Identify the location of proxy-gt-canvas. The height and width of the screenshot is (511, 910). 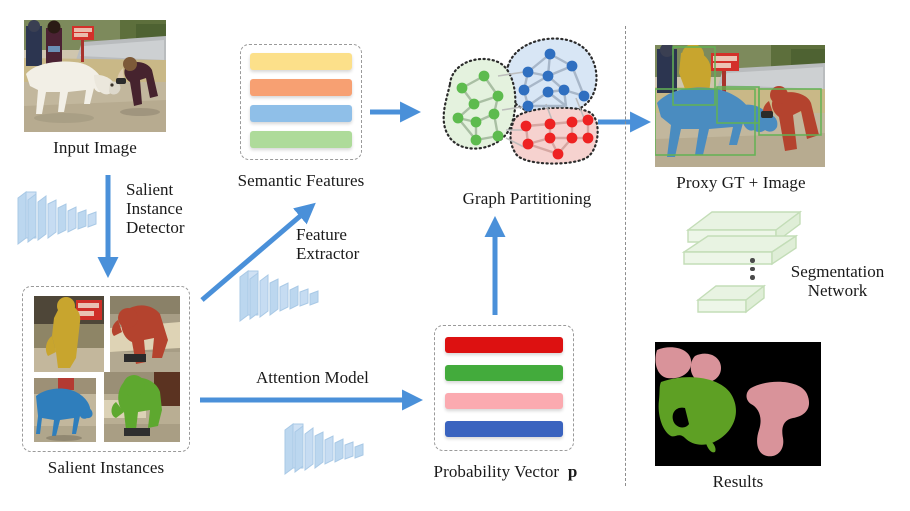
(740, 106).